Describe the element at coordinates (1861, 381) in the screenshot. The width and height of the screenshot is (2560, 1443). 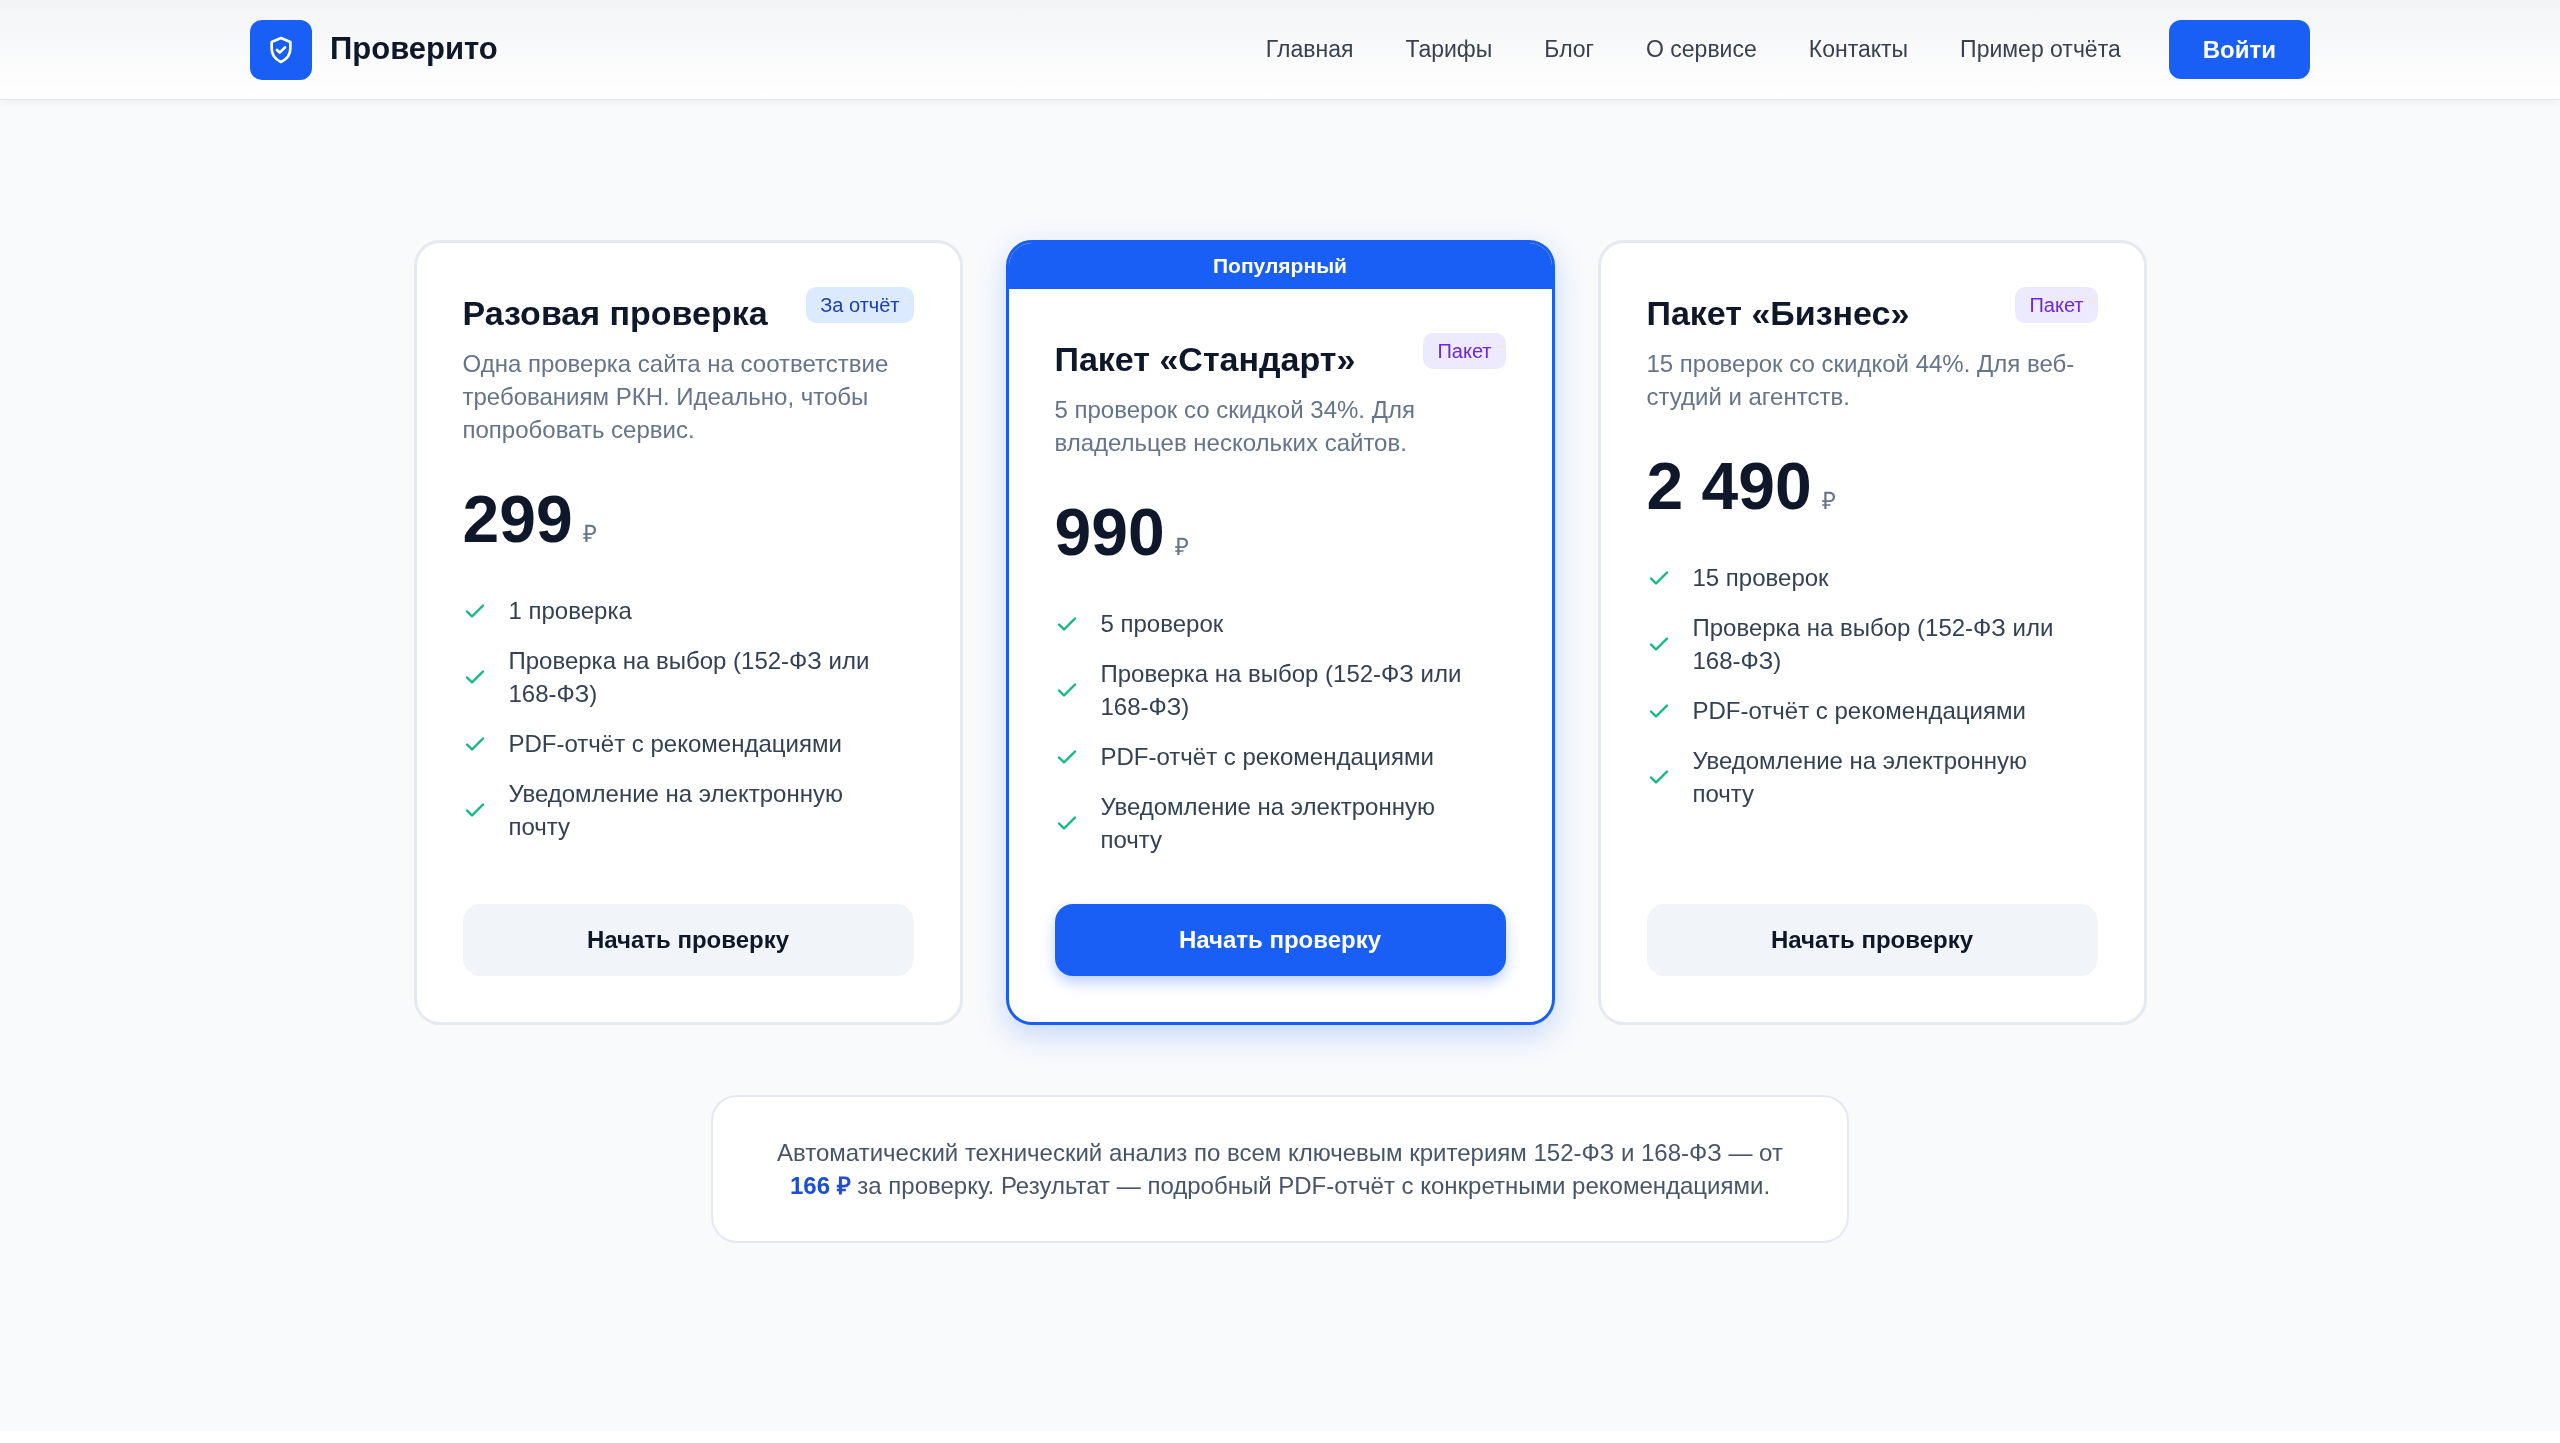
I see `plan-description: 15 проверок со скидкой 44%. Для веб-студий и агентств.` at that location.